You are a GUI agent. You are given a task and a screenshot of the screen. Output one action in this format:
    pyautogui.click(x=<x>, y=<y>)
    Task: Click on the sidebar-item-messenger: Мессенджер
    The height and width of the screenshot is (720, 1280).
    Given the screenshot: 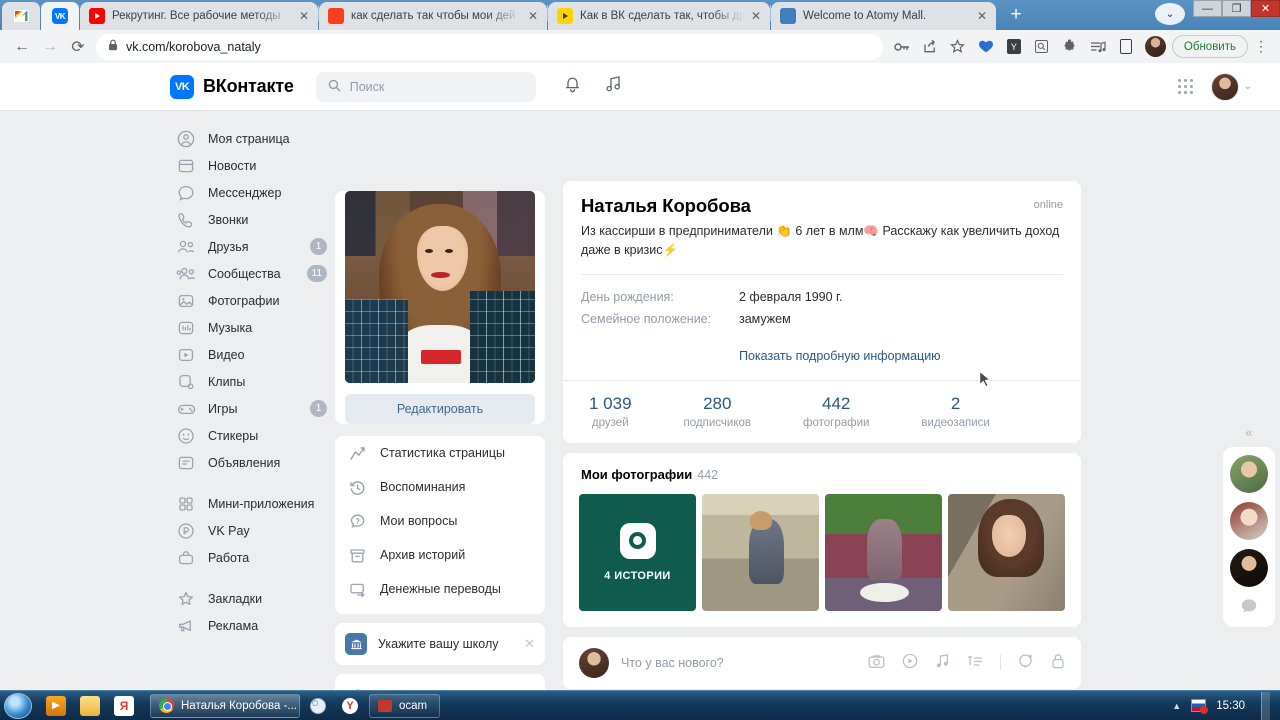 What is the action you would take?
    pyautogui.click(x=255, y=192)
    